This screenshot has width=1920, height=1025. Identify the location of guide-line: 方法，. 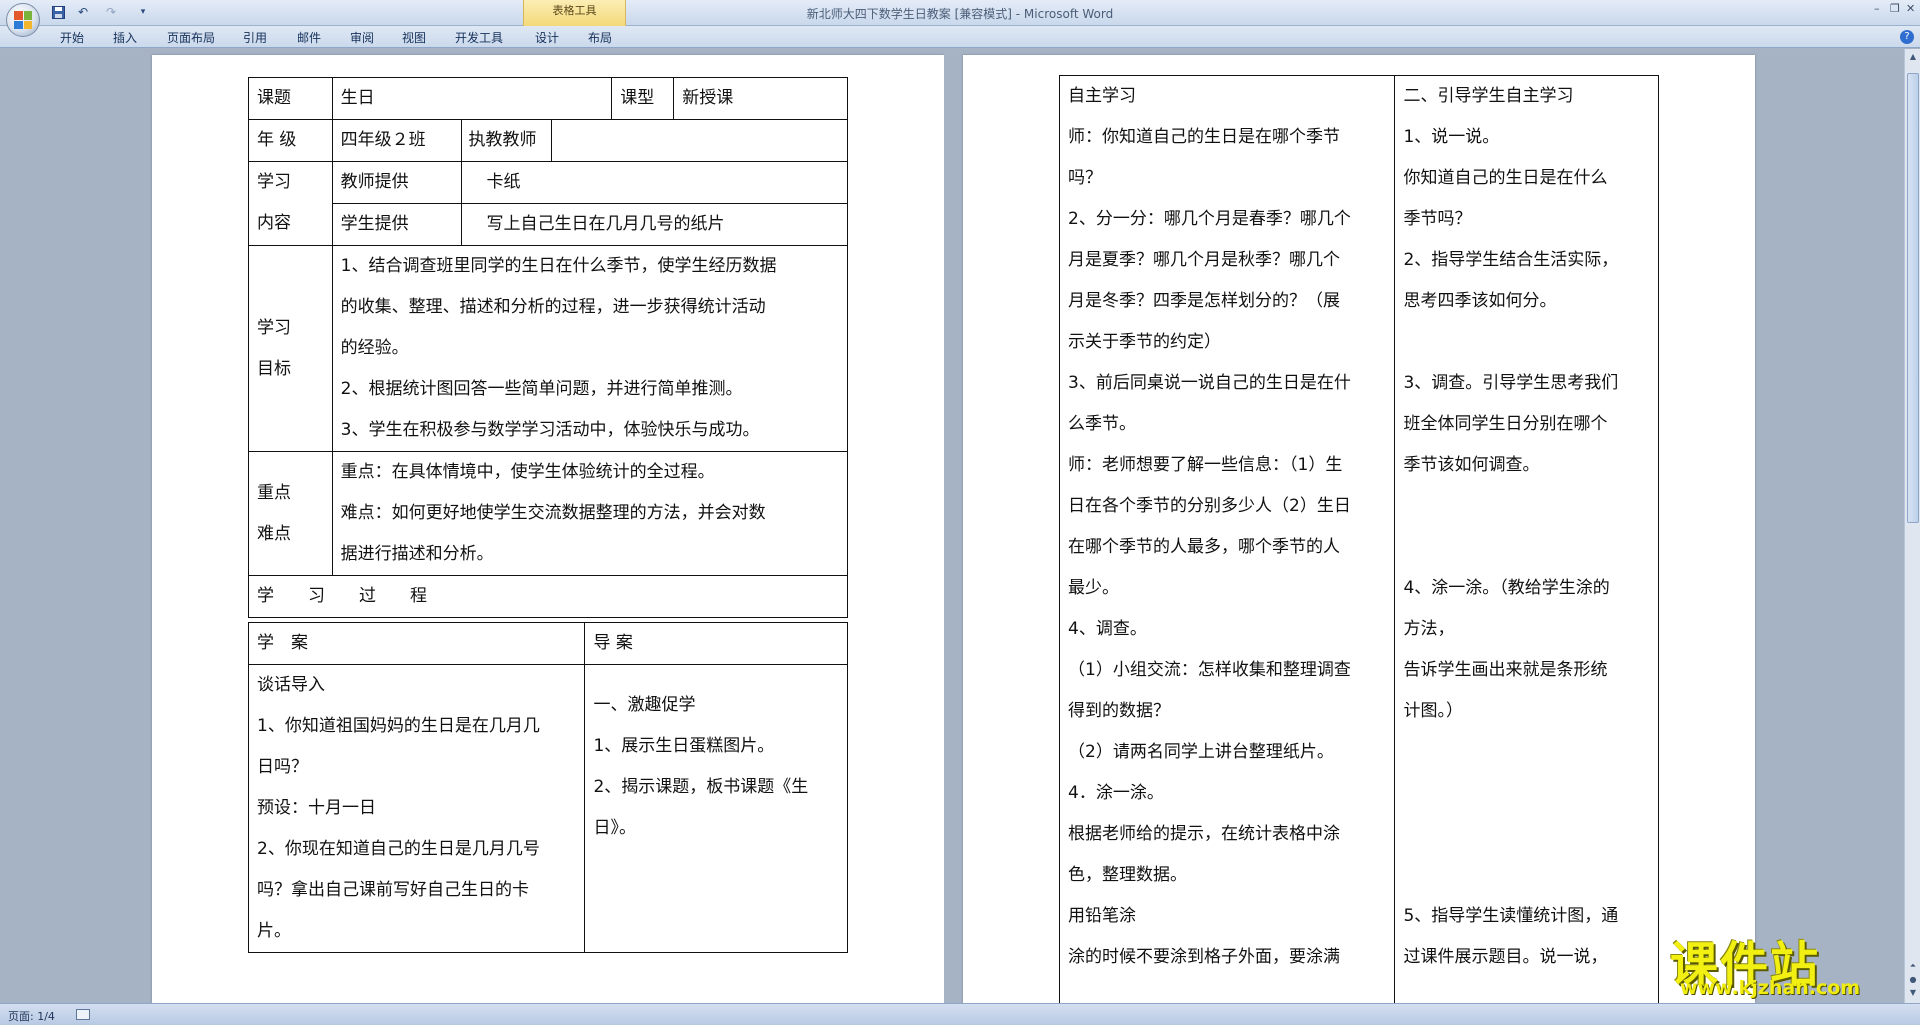
(1429, 629).